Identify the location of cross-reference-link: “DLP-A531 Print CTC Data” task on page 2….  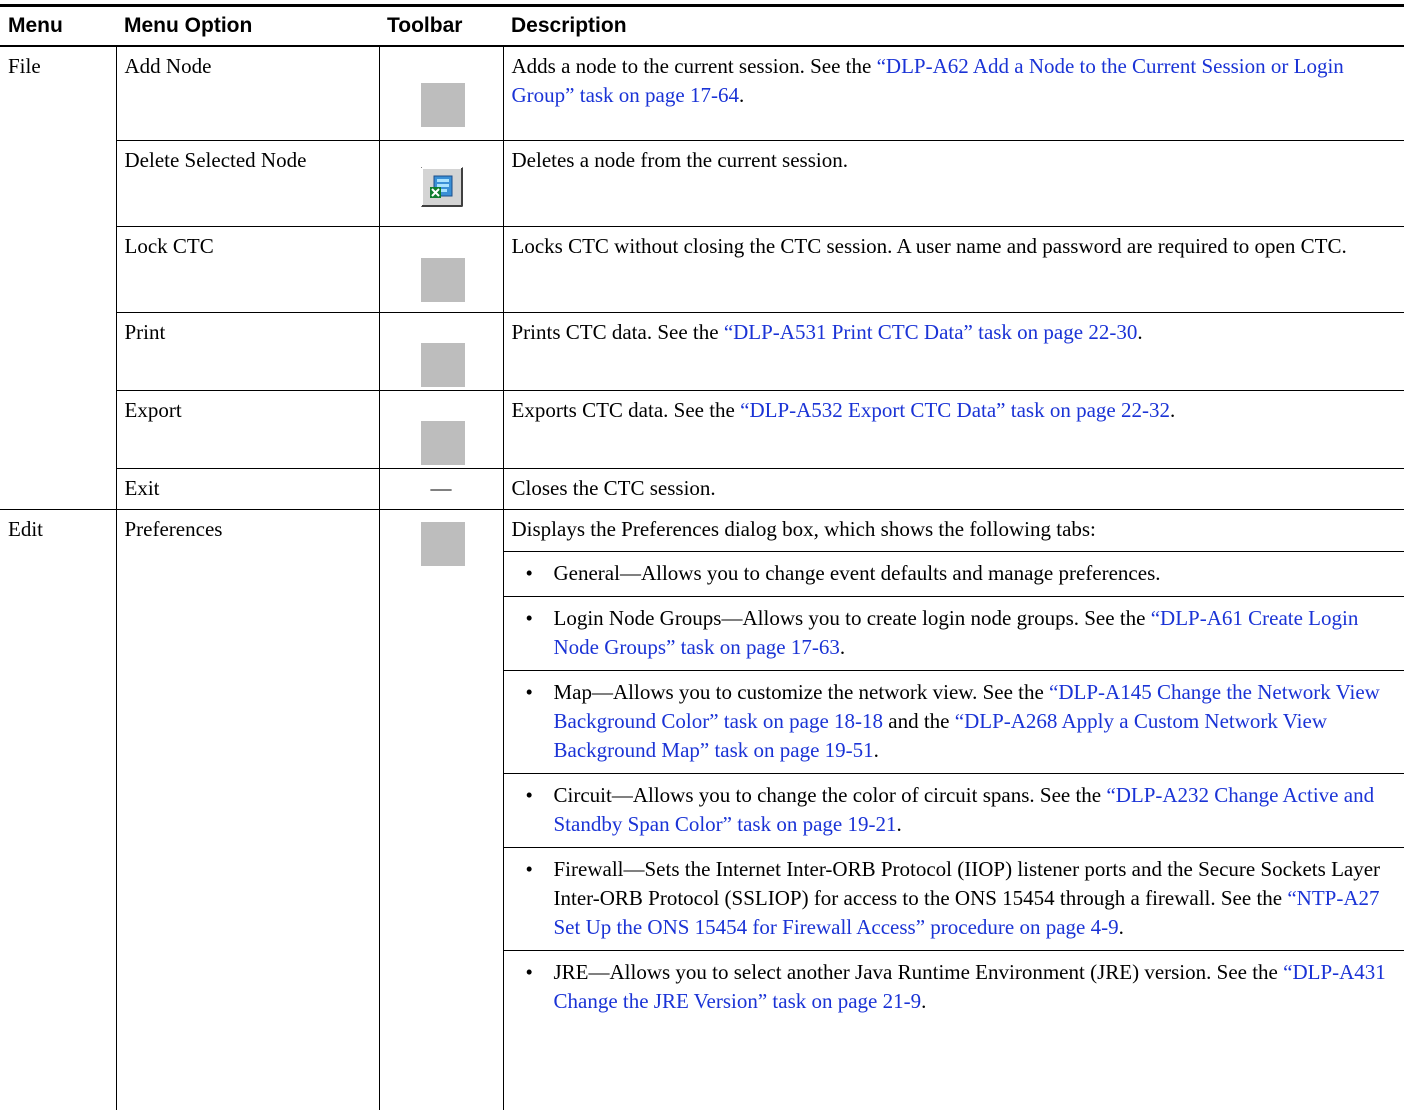
(931, 332).